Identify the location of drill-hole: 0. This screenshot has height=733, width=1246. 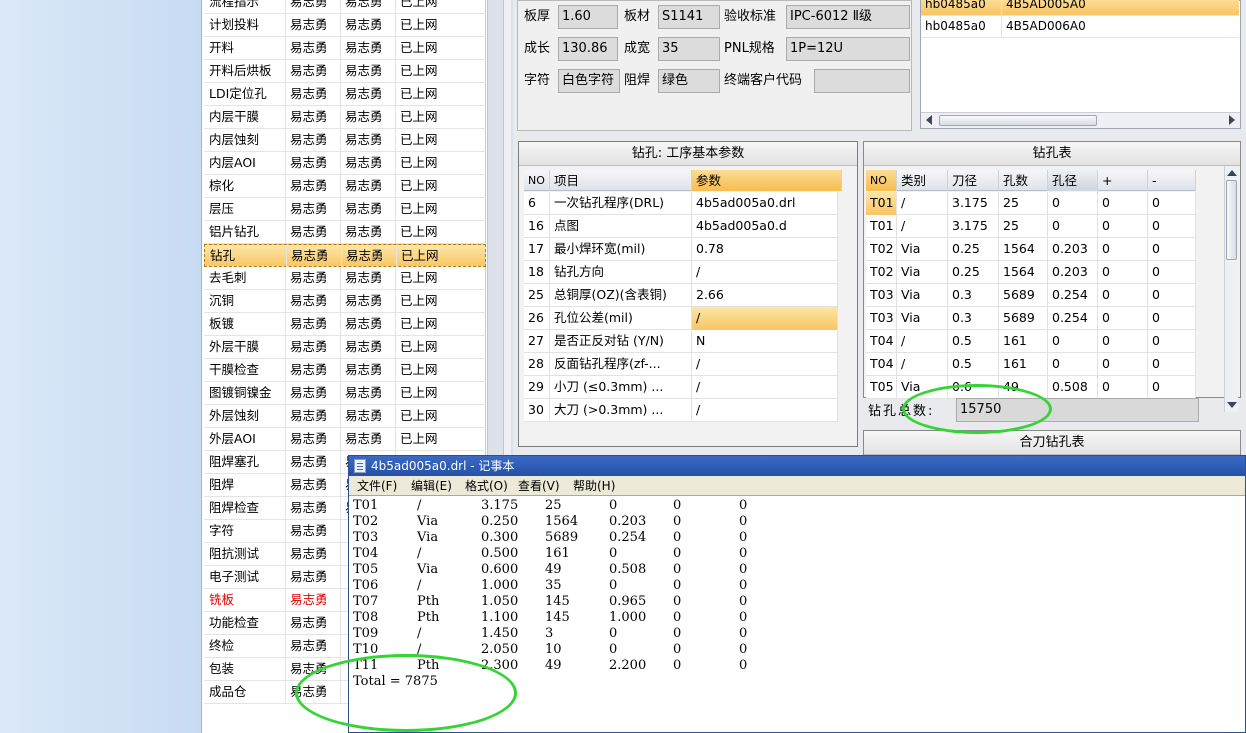
(1073, 341).